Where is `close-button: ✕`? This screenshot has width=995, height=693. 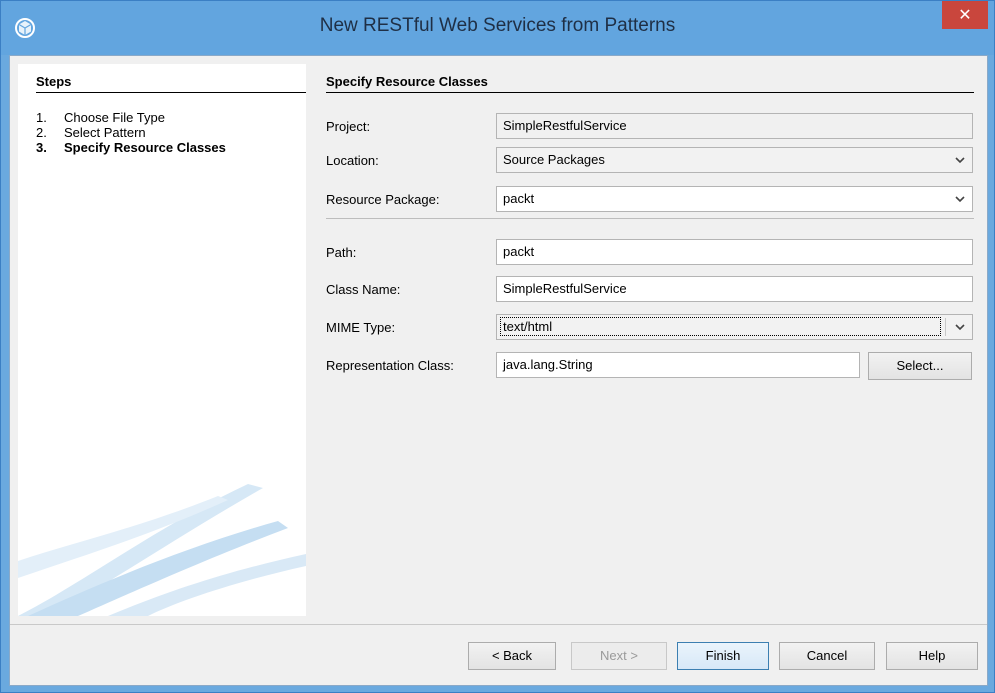 close-button: ✕ is located at coordinates (965, 15).